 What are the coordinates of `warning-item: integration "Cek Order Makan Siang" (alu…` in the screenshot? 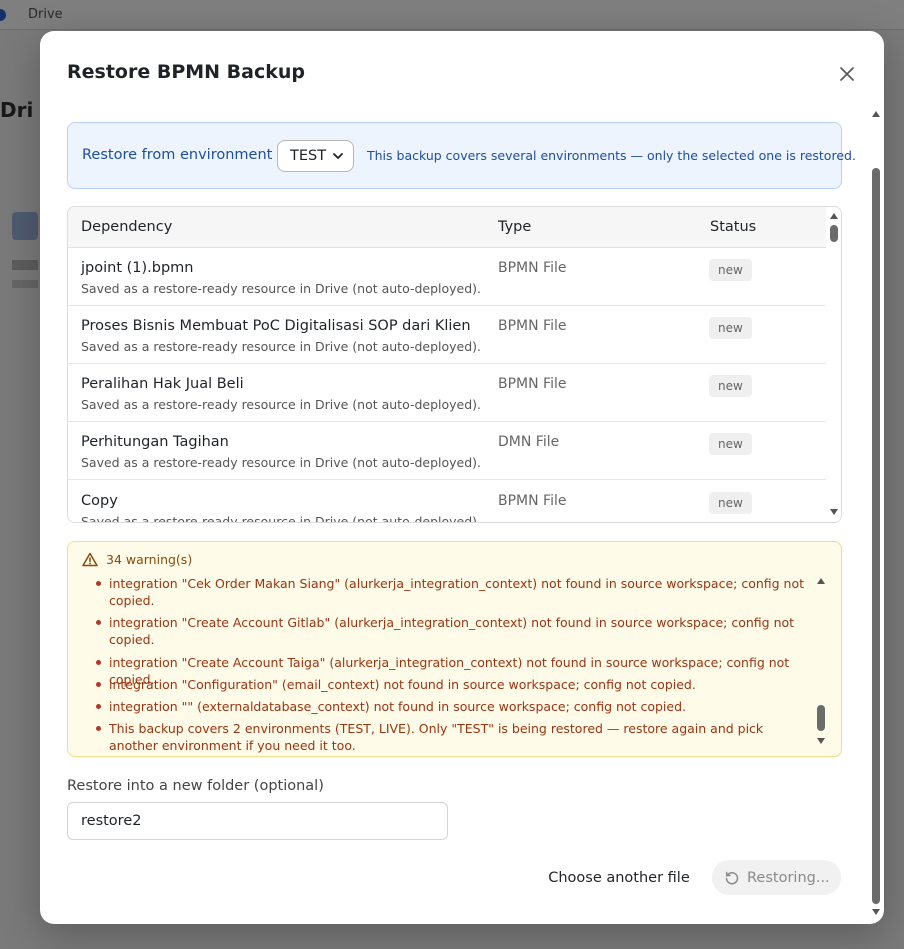 It's located at (455, 592).